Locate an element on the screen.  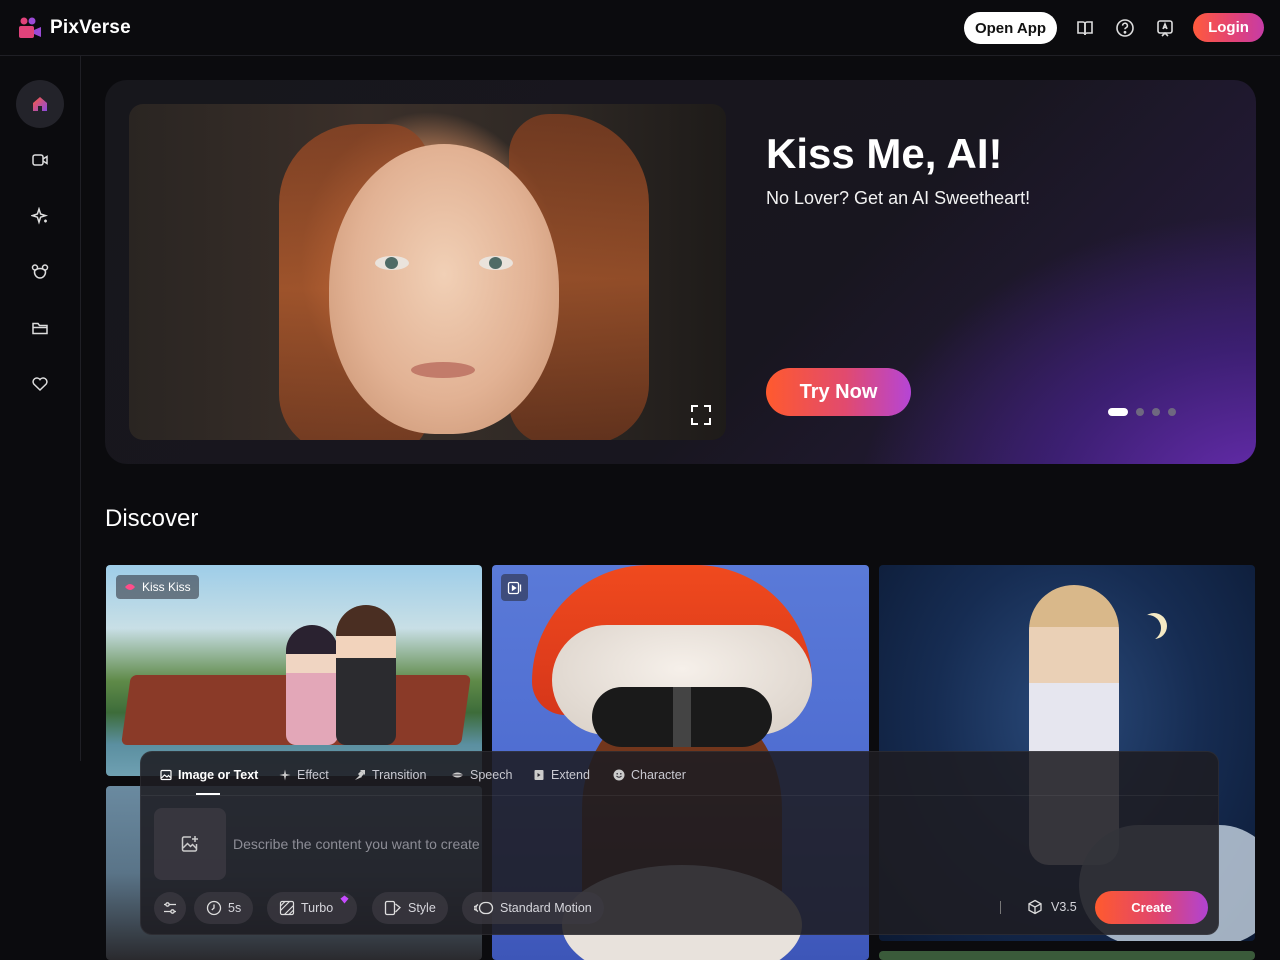
discover-card: Kiss Kiss is located at coordinates (294, 670).